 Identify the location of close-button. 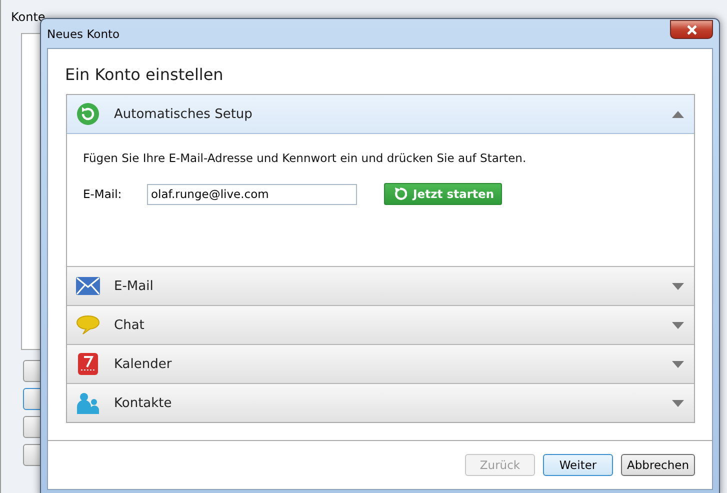
(691, 29).